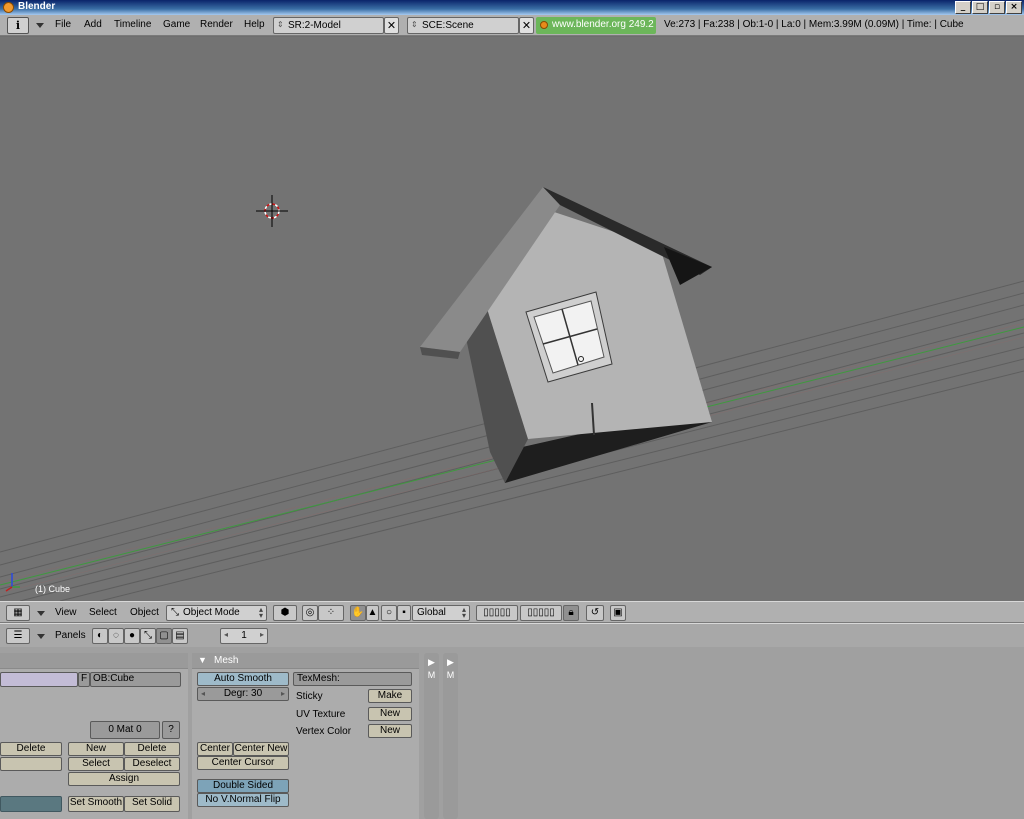 This screenshot has height=819, width=1024. What do you see at coordinates (331, 613) in the screenshot?
I see `pivot-selector-icon: ⁘` at bounding box center [331, 613].